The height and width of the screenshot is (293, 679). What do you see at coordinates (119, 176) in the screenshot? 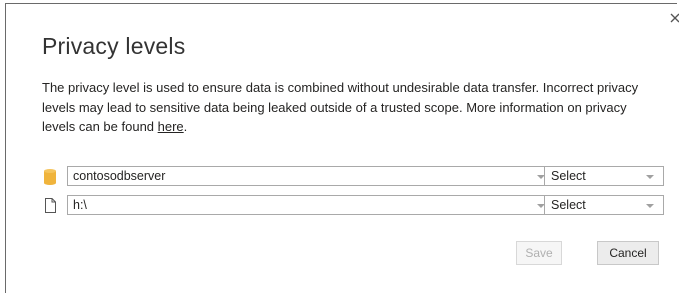
I see `data-source-value: contosodbserver` at bounding box center [119, 176].